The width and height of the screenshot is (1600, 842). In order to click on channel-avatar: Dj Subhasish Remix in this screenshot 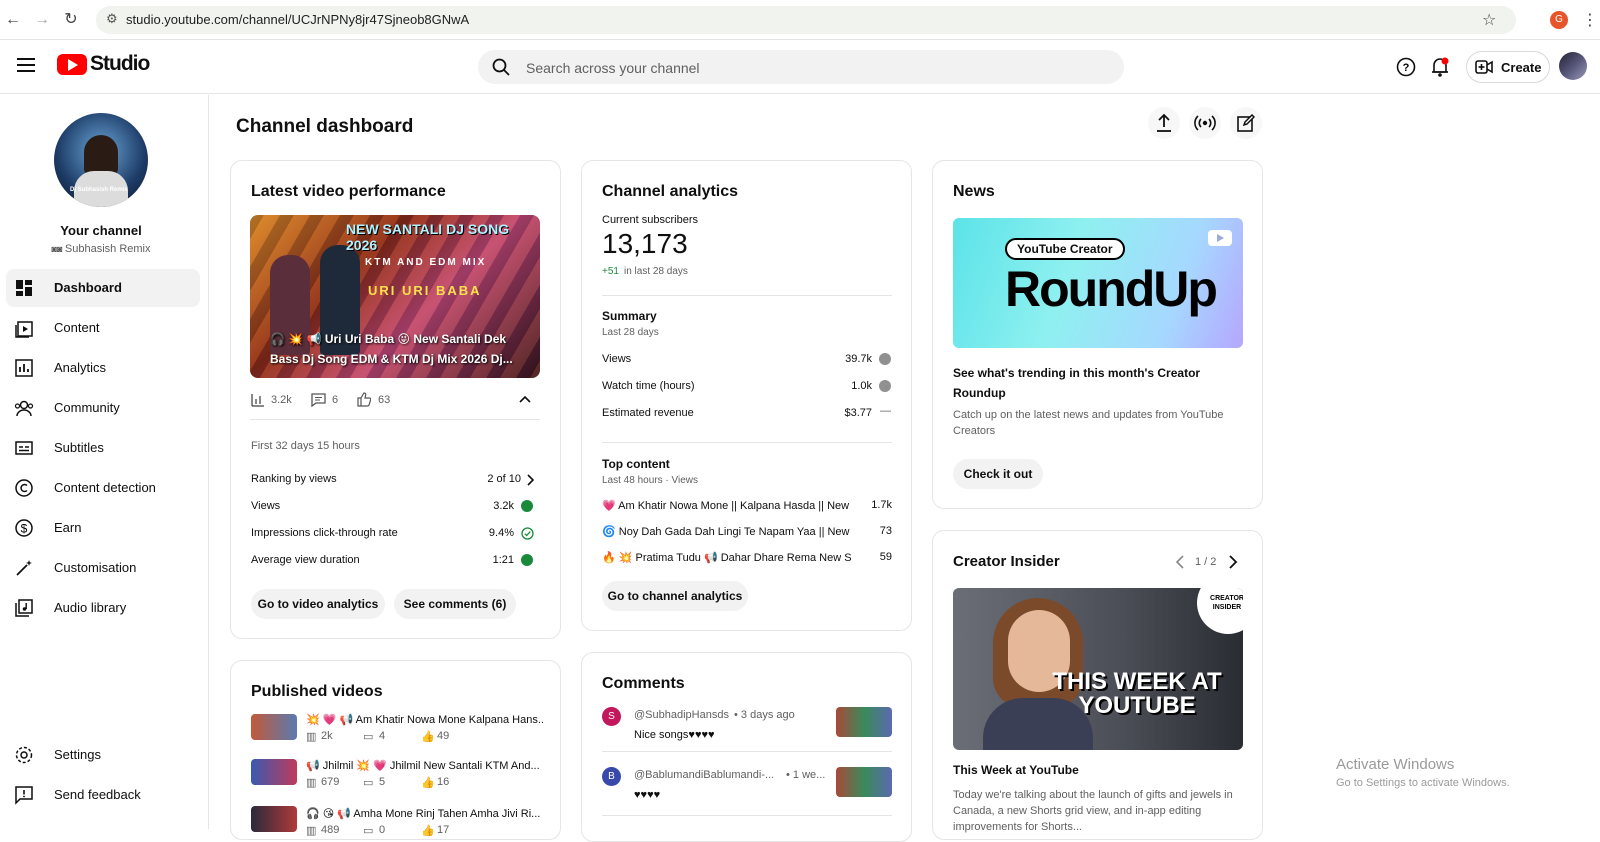, I will do `click(101, 160)`.